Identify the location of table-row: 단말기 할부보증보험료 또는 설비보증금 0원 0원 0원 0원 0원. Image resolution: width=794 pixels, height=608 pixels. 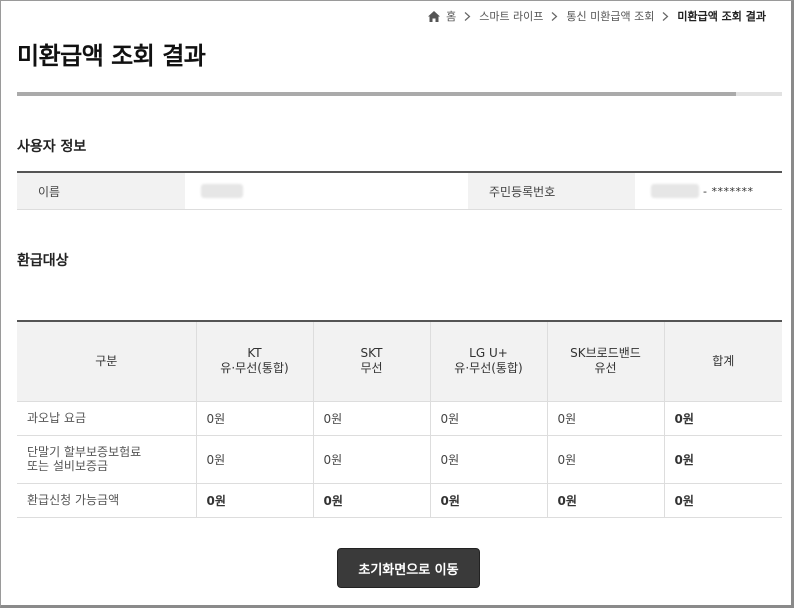
(399, 459).